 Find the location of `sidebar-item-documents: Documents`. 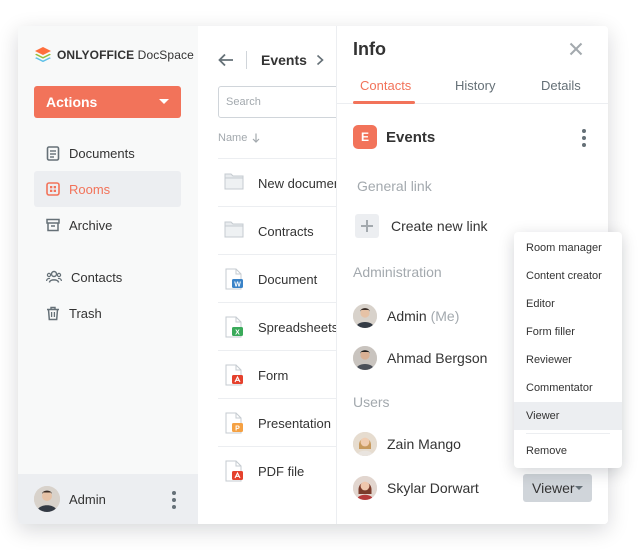

sidebar-item-documents: Documents is located at coordinates (107, 153).